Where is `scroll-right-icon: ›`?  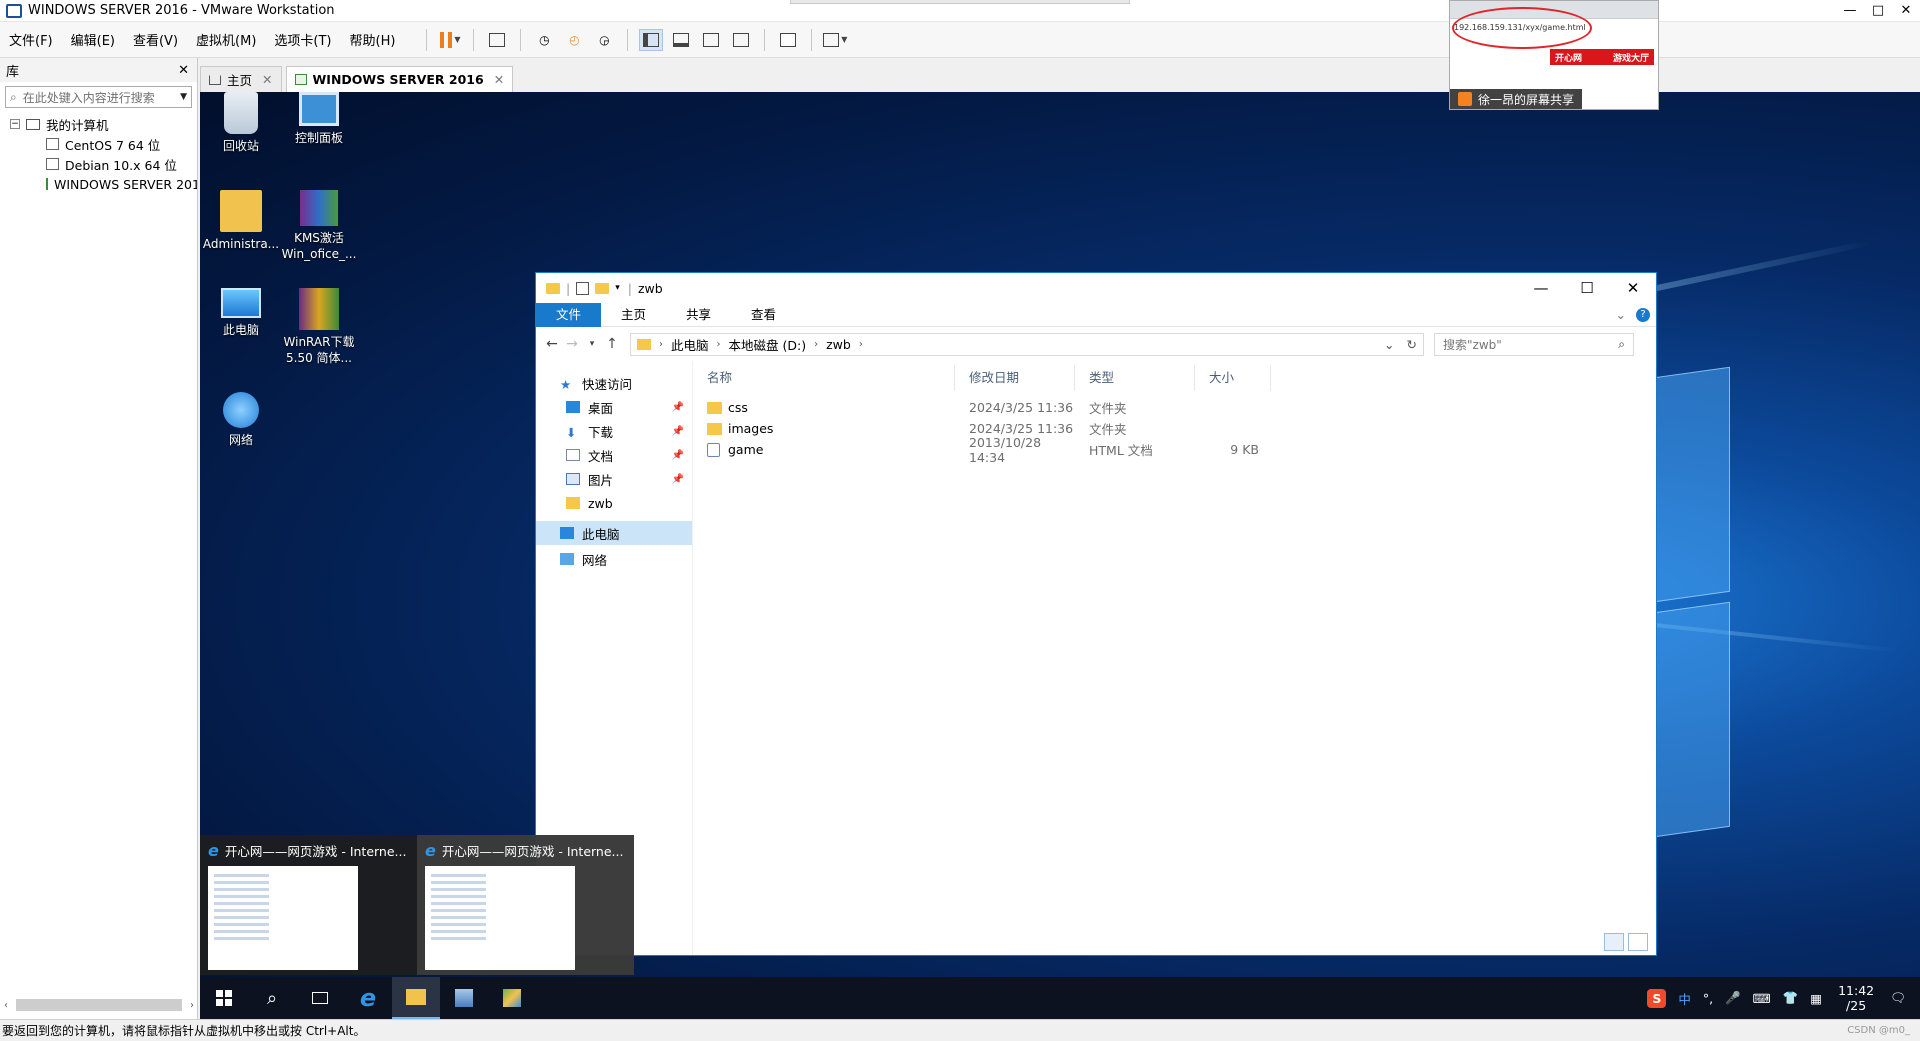
scroll-right-icon: › is located at coordinates (192, 1005).